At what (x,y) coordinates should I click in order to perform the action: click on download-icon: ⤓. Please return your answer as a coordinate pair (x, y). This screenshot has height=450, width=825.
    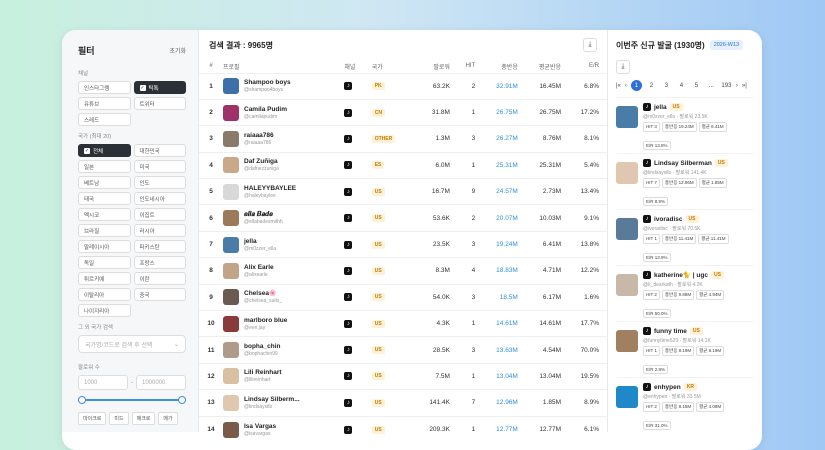
    Looking at the image, I should click on (590, 45).